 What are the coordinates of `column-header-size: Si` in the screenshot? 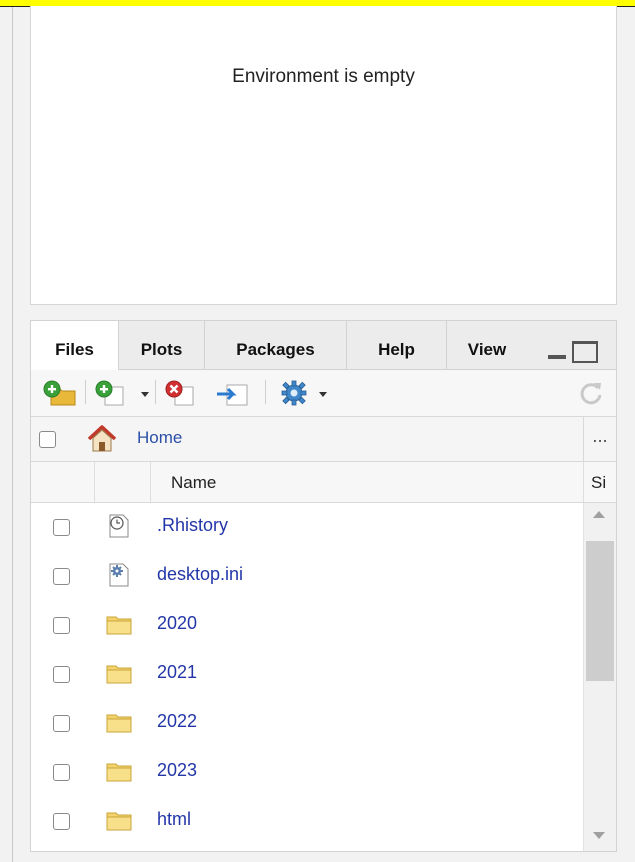 It's located at (598, 483).